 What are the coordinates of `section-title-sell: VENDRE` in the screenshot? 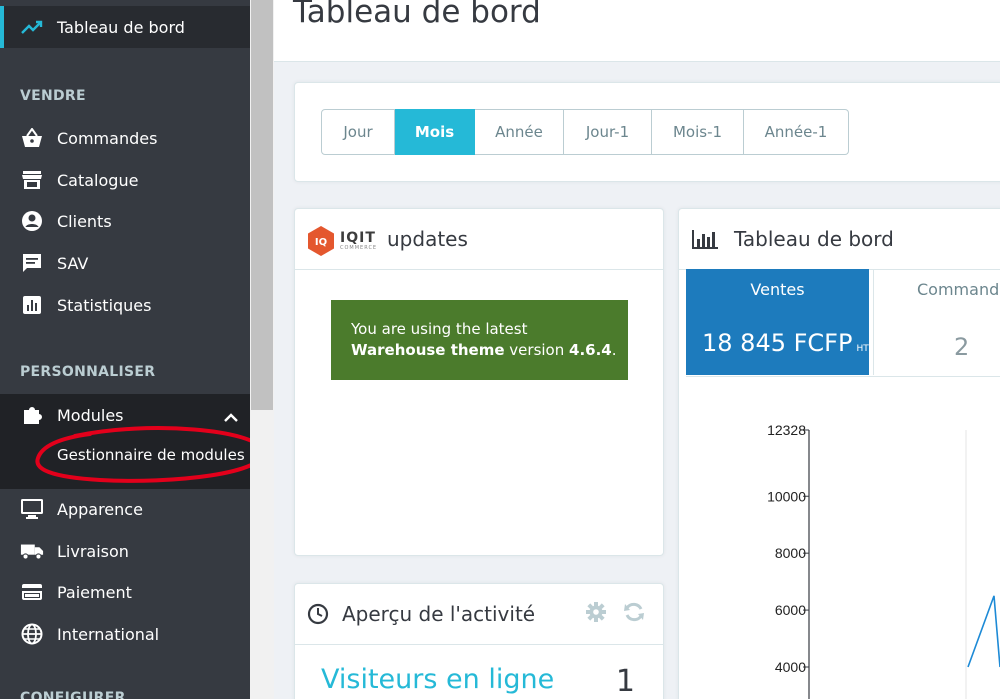 It's located at (53, 96).